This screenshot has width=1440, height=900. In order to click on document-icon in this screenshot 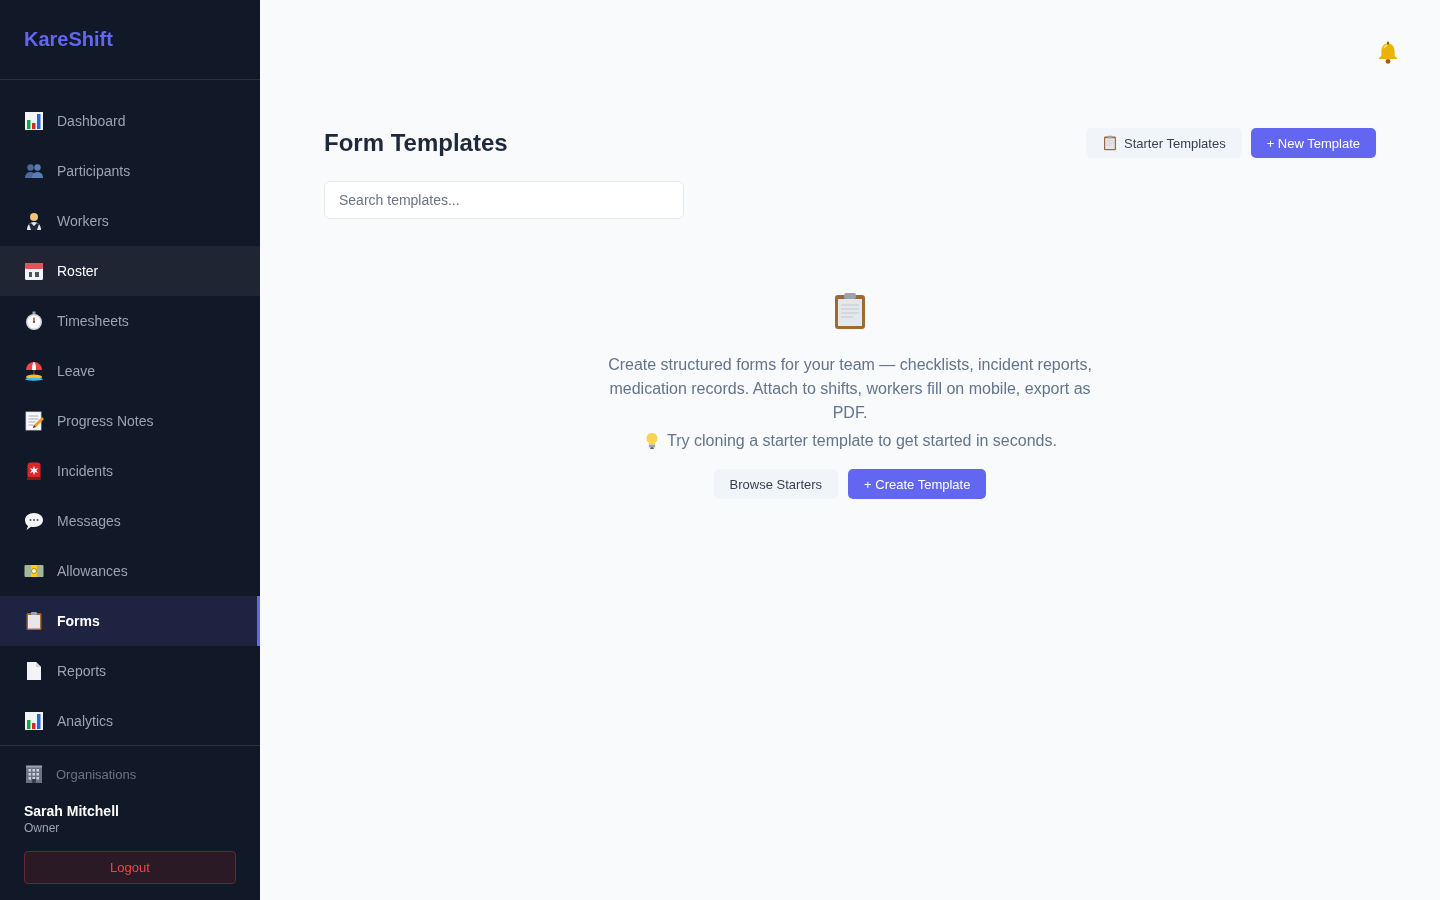, I will do `click(34, 671)`.